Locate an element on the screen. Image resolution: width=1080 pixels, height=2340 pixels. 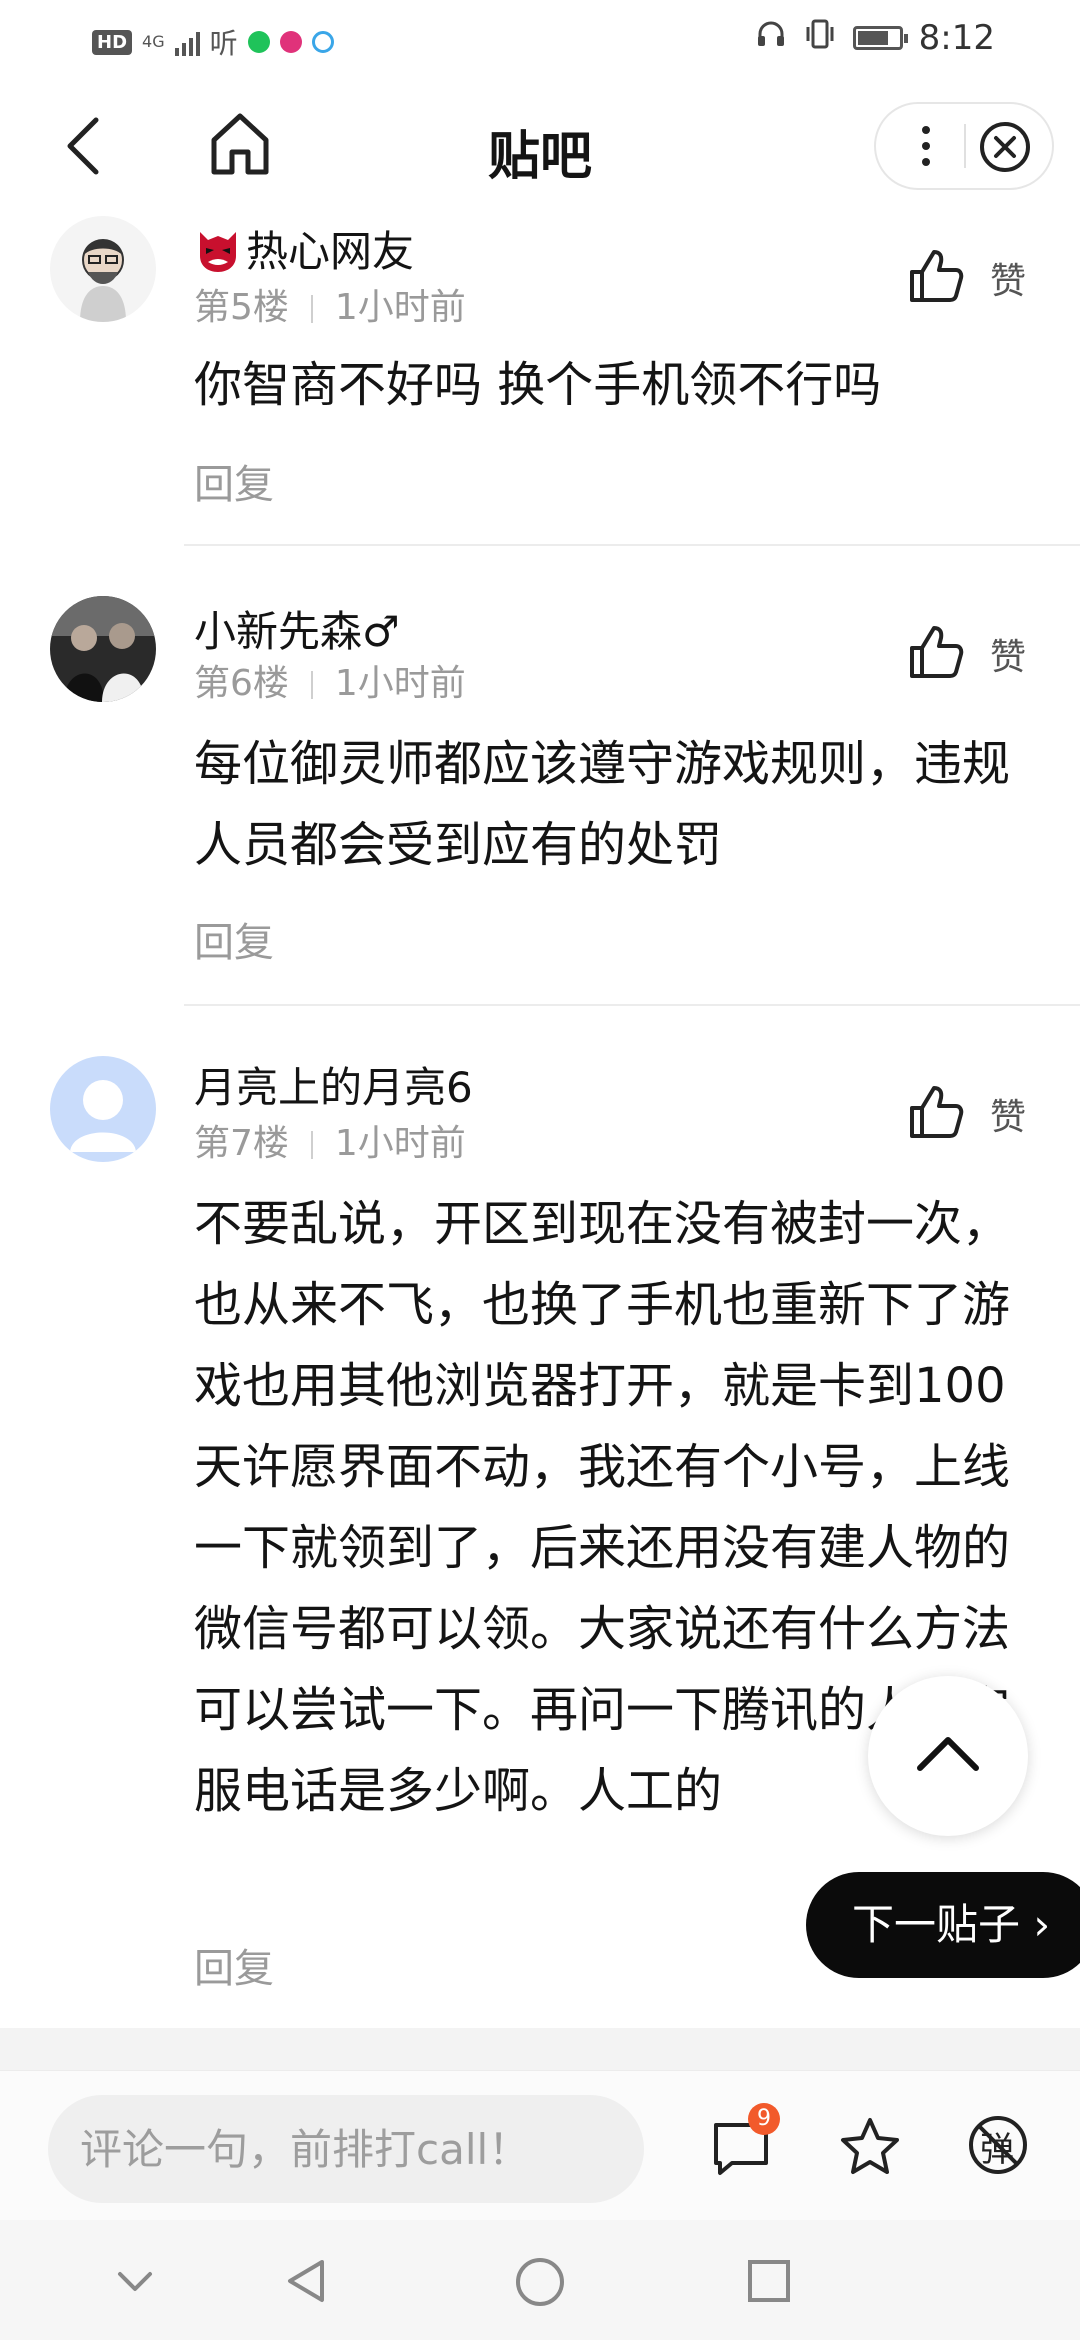
post-username: 小新先森♂ is located at coordinates (297, 628).